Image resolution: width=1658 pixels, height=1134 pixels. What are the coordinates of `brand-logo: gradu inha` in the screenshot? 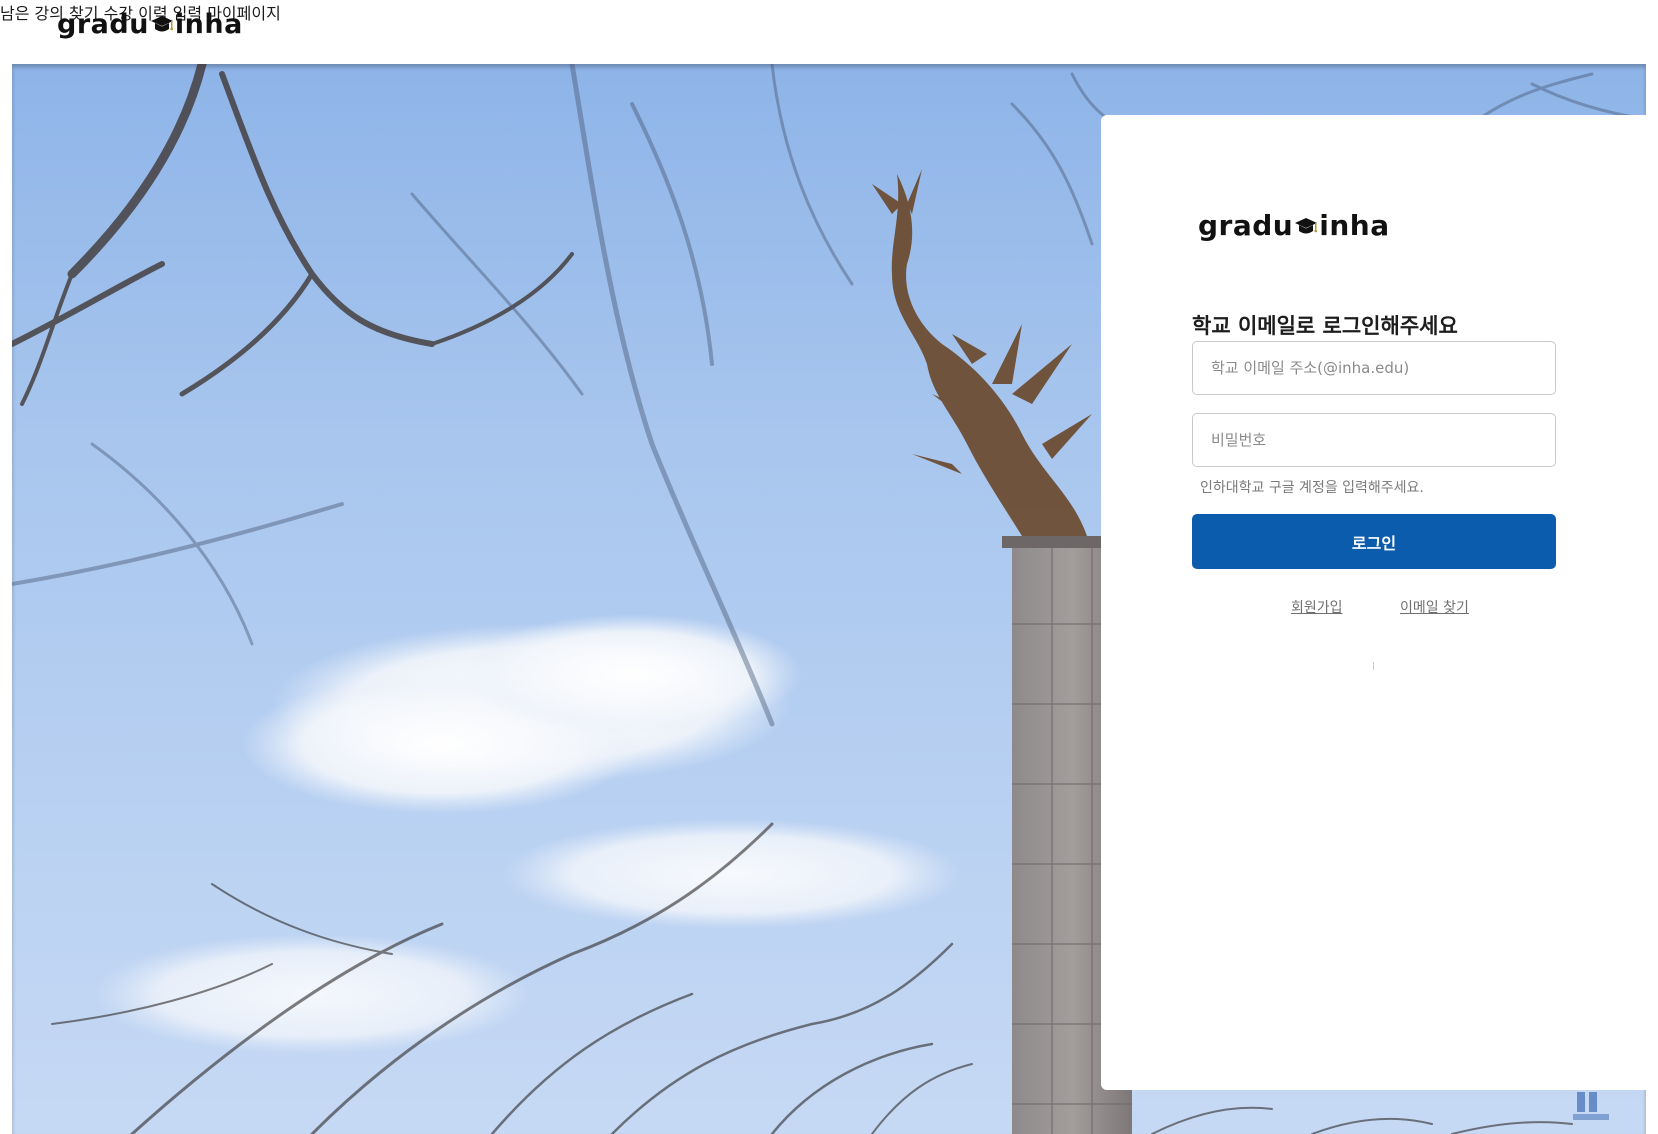 It's located at (150, 24).